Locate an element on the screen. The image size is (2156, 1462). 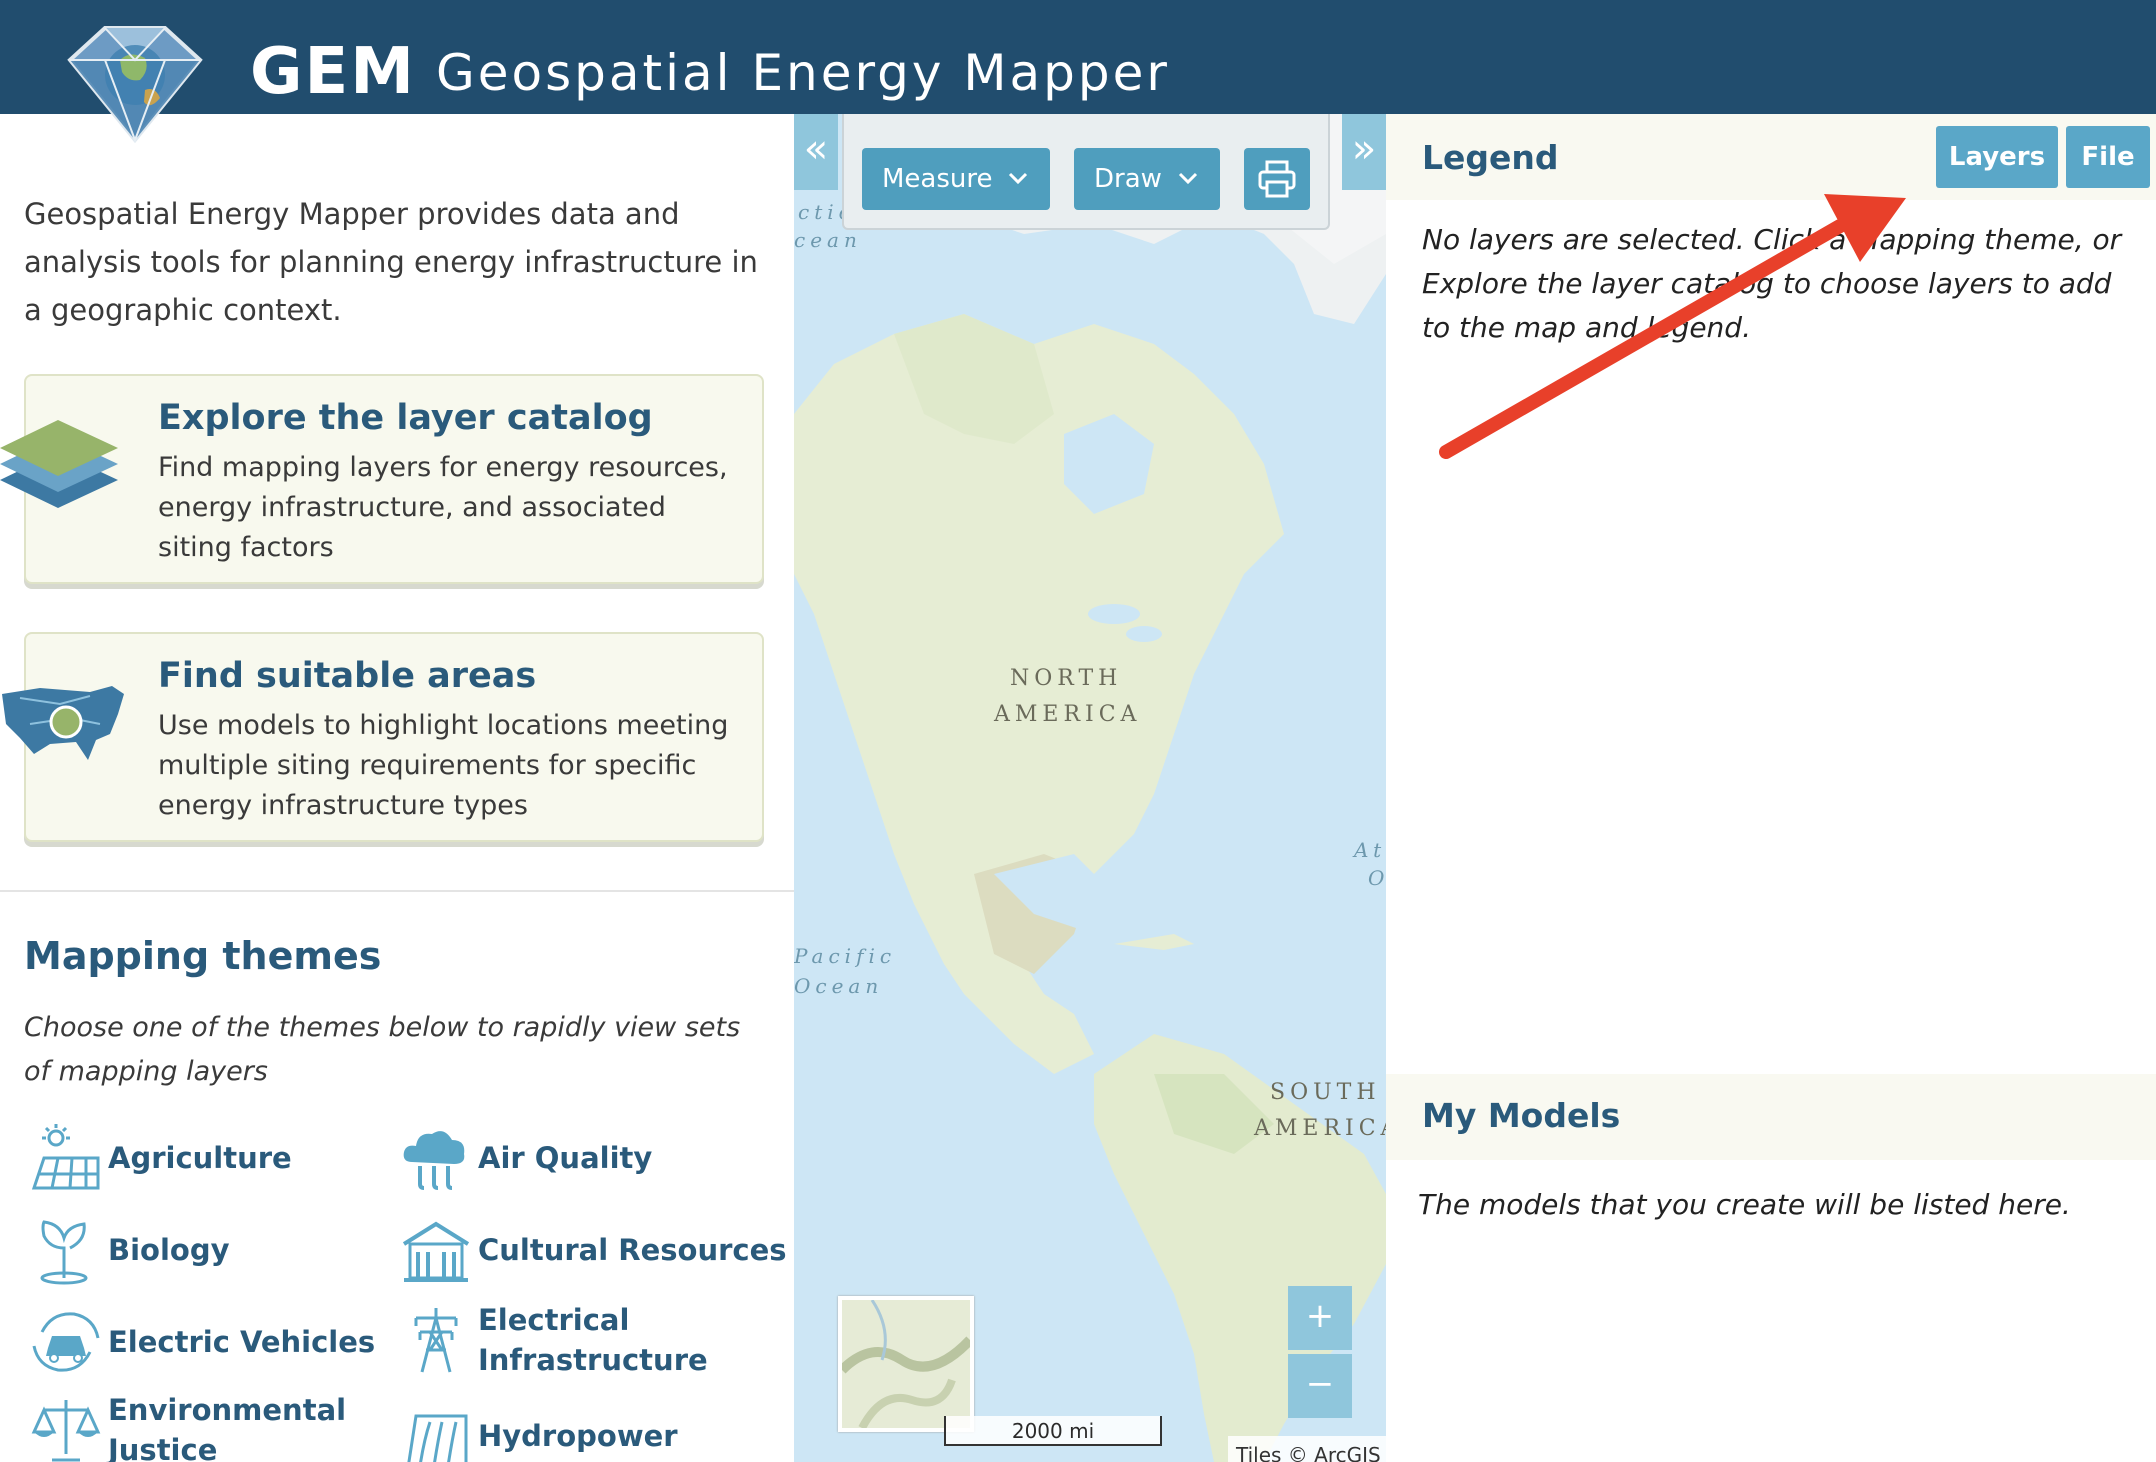
layers-button: Layers is located at coordinates (1997, 157).